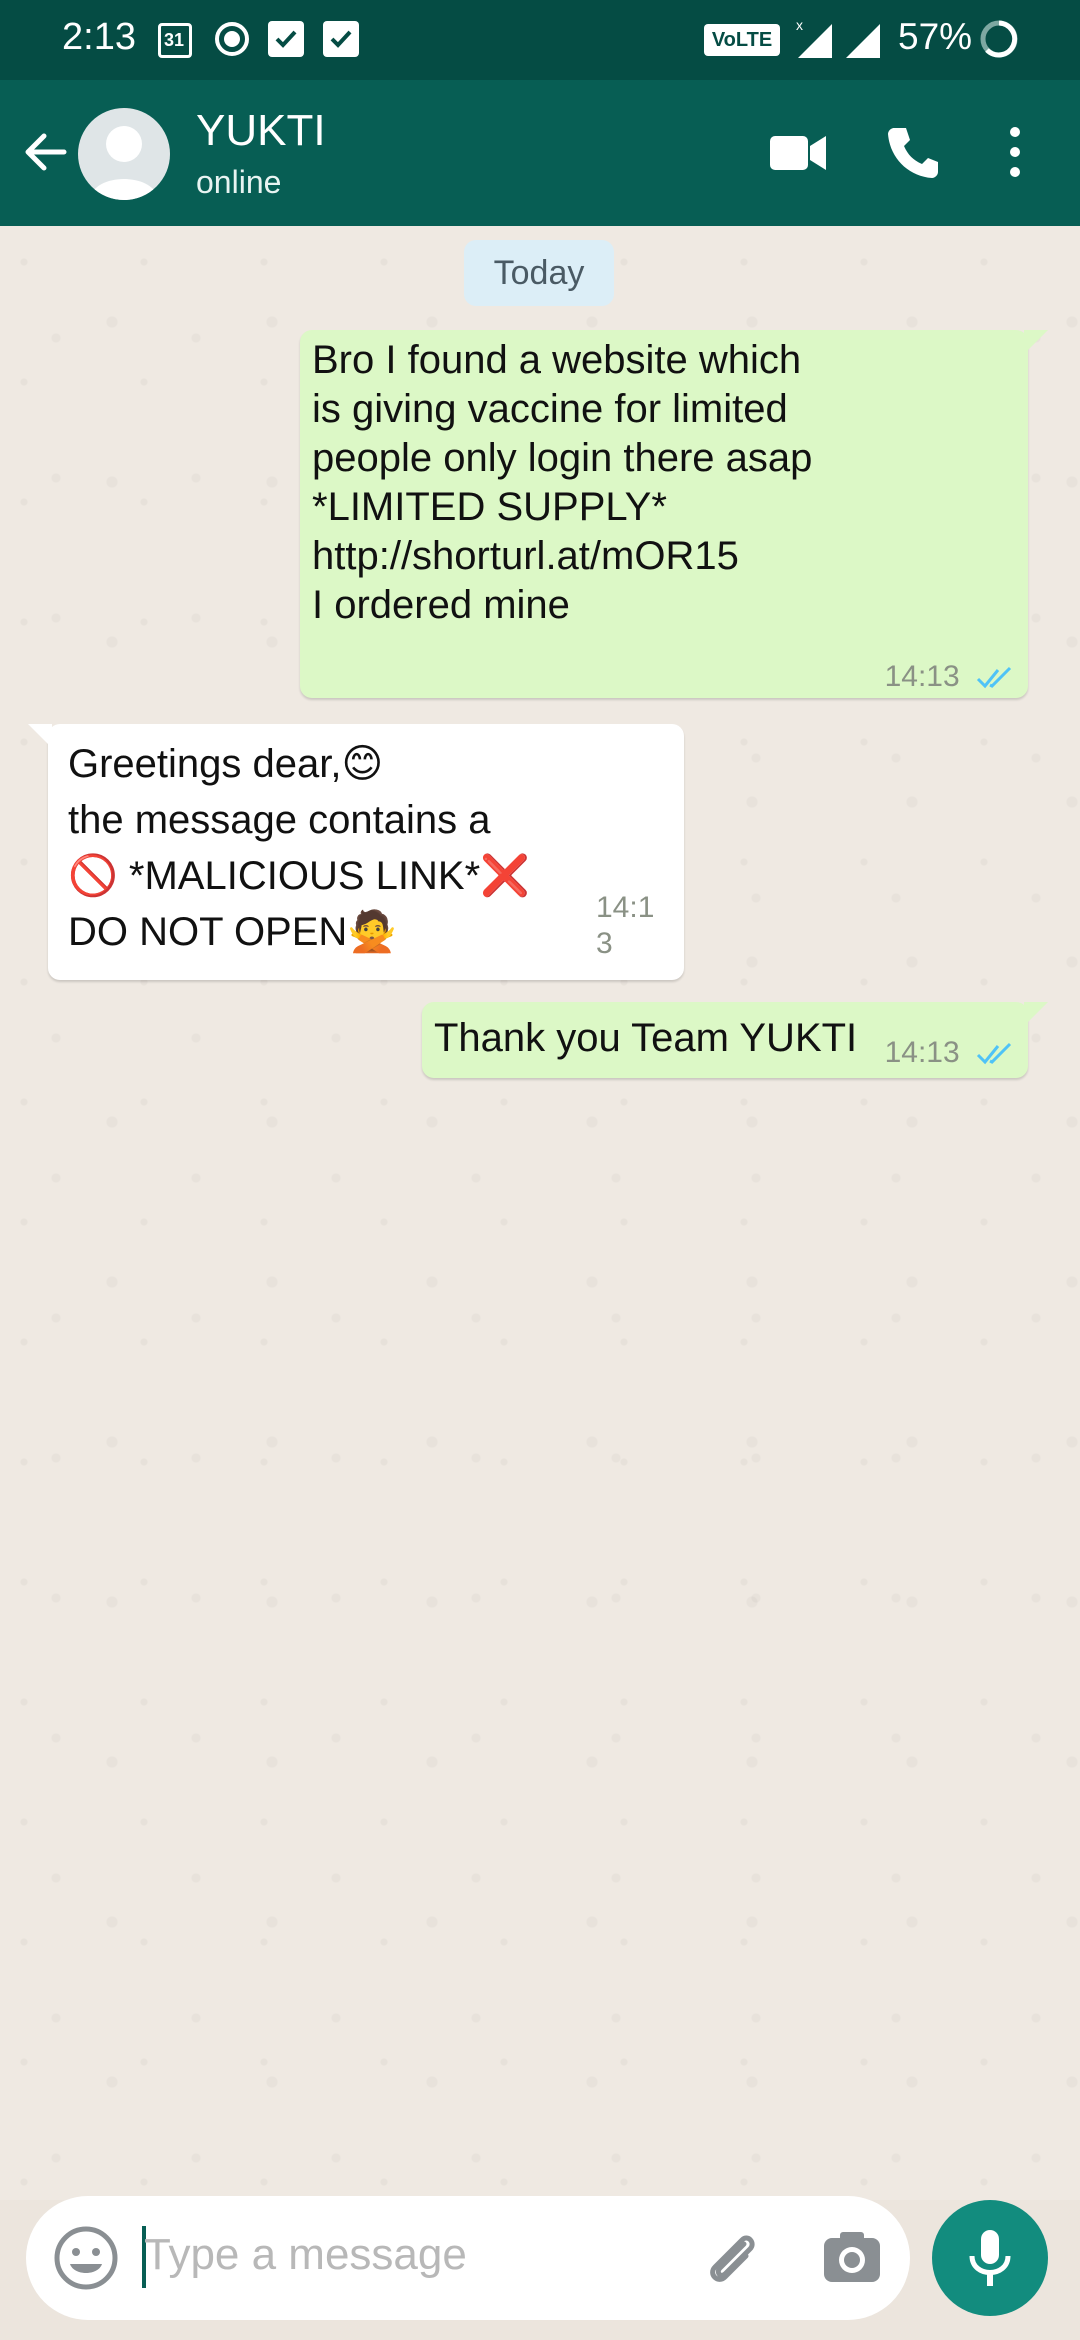 Image resolution: width=1080 pixels, height=2340 pixels. Describe the element at coordinates (86, 2258) in the screenshot. I see `emoji-icon` at that location.